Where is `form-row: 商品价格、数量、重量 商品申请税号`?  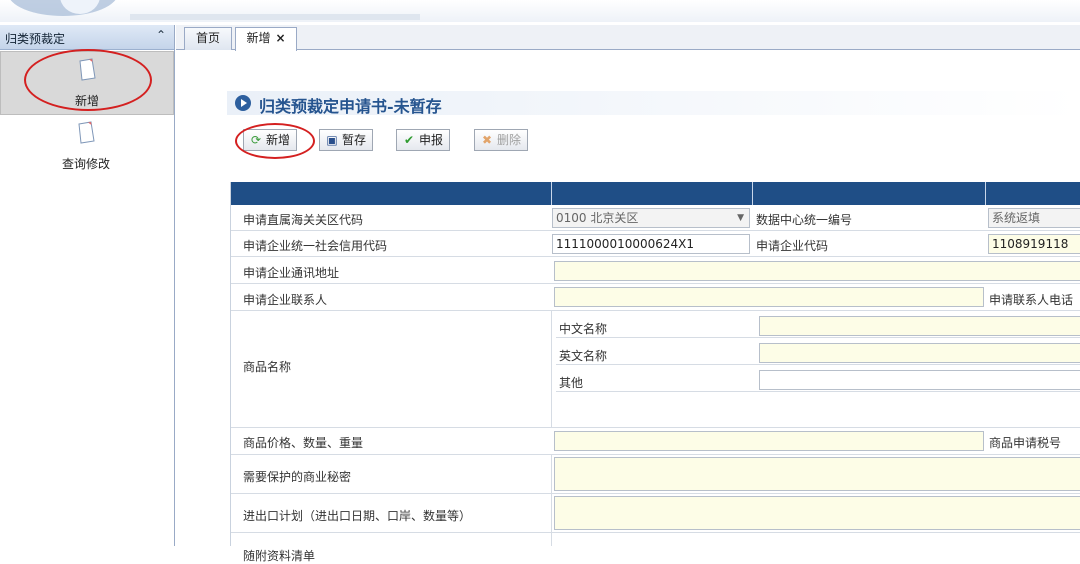
form-row: 商品价格、数量、重量 商品申请税号 is located at coordinates (655, 441).